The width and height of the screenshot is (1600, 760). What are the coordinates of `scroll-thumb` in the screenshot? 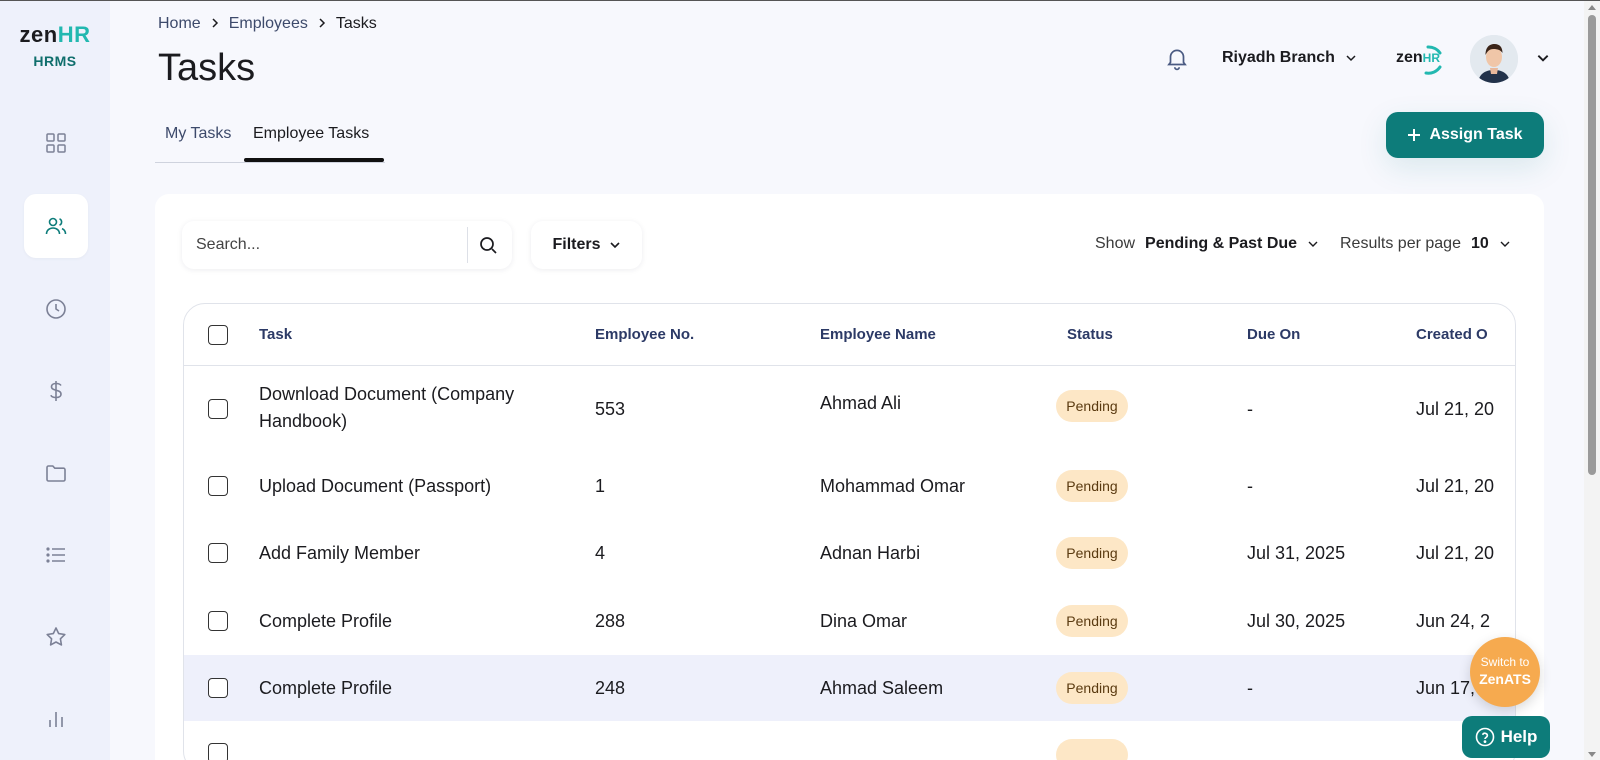 It's located at (1592, 245).